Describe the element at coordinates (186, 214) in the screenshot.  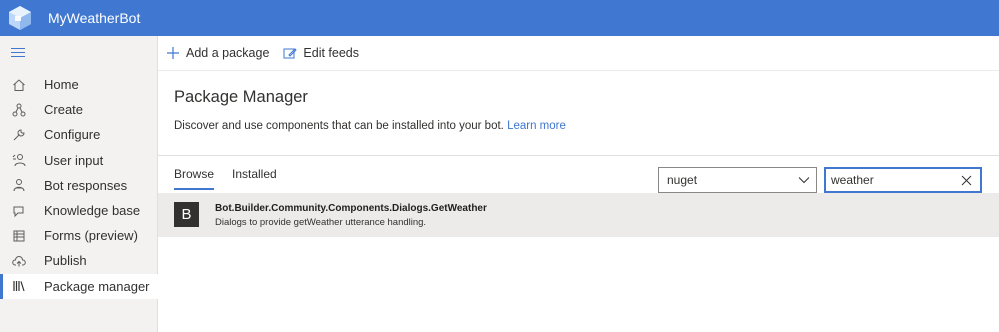
I see `package-icon: B` at that location.